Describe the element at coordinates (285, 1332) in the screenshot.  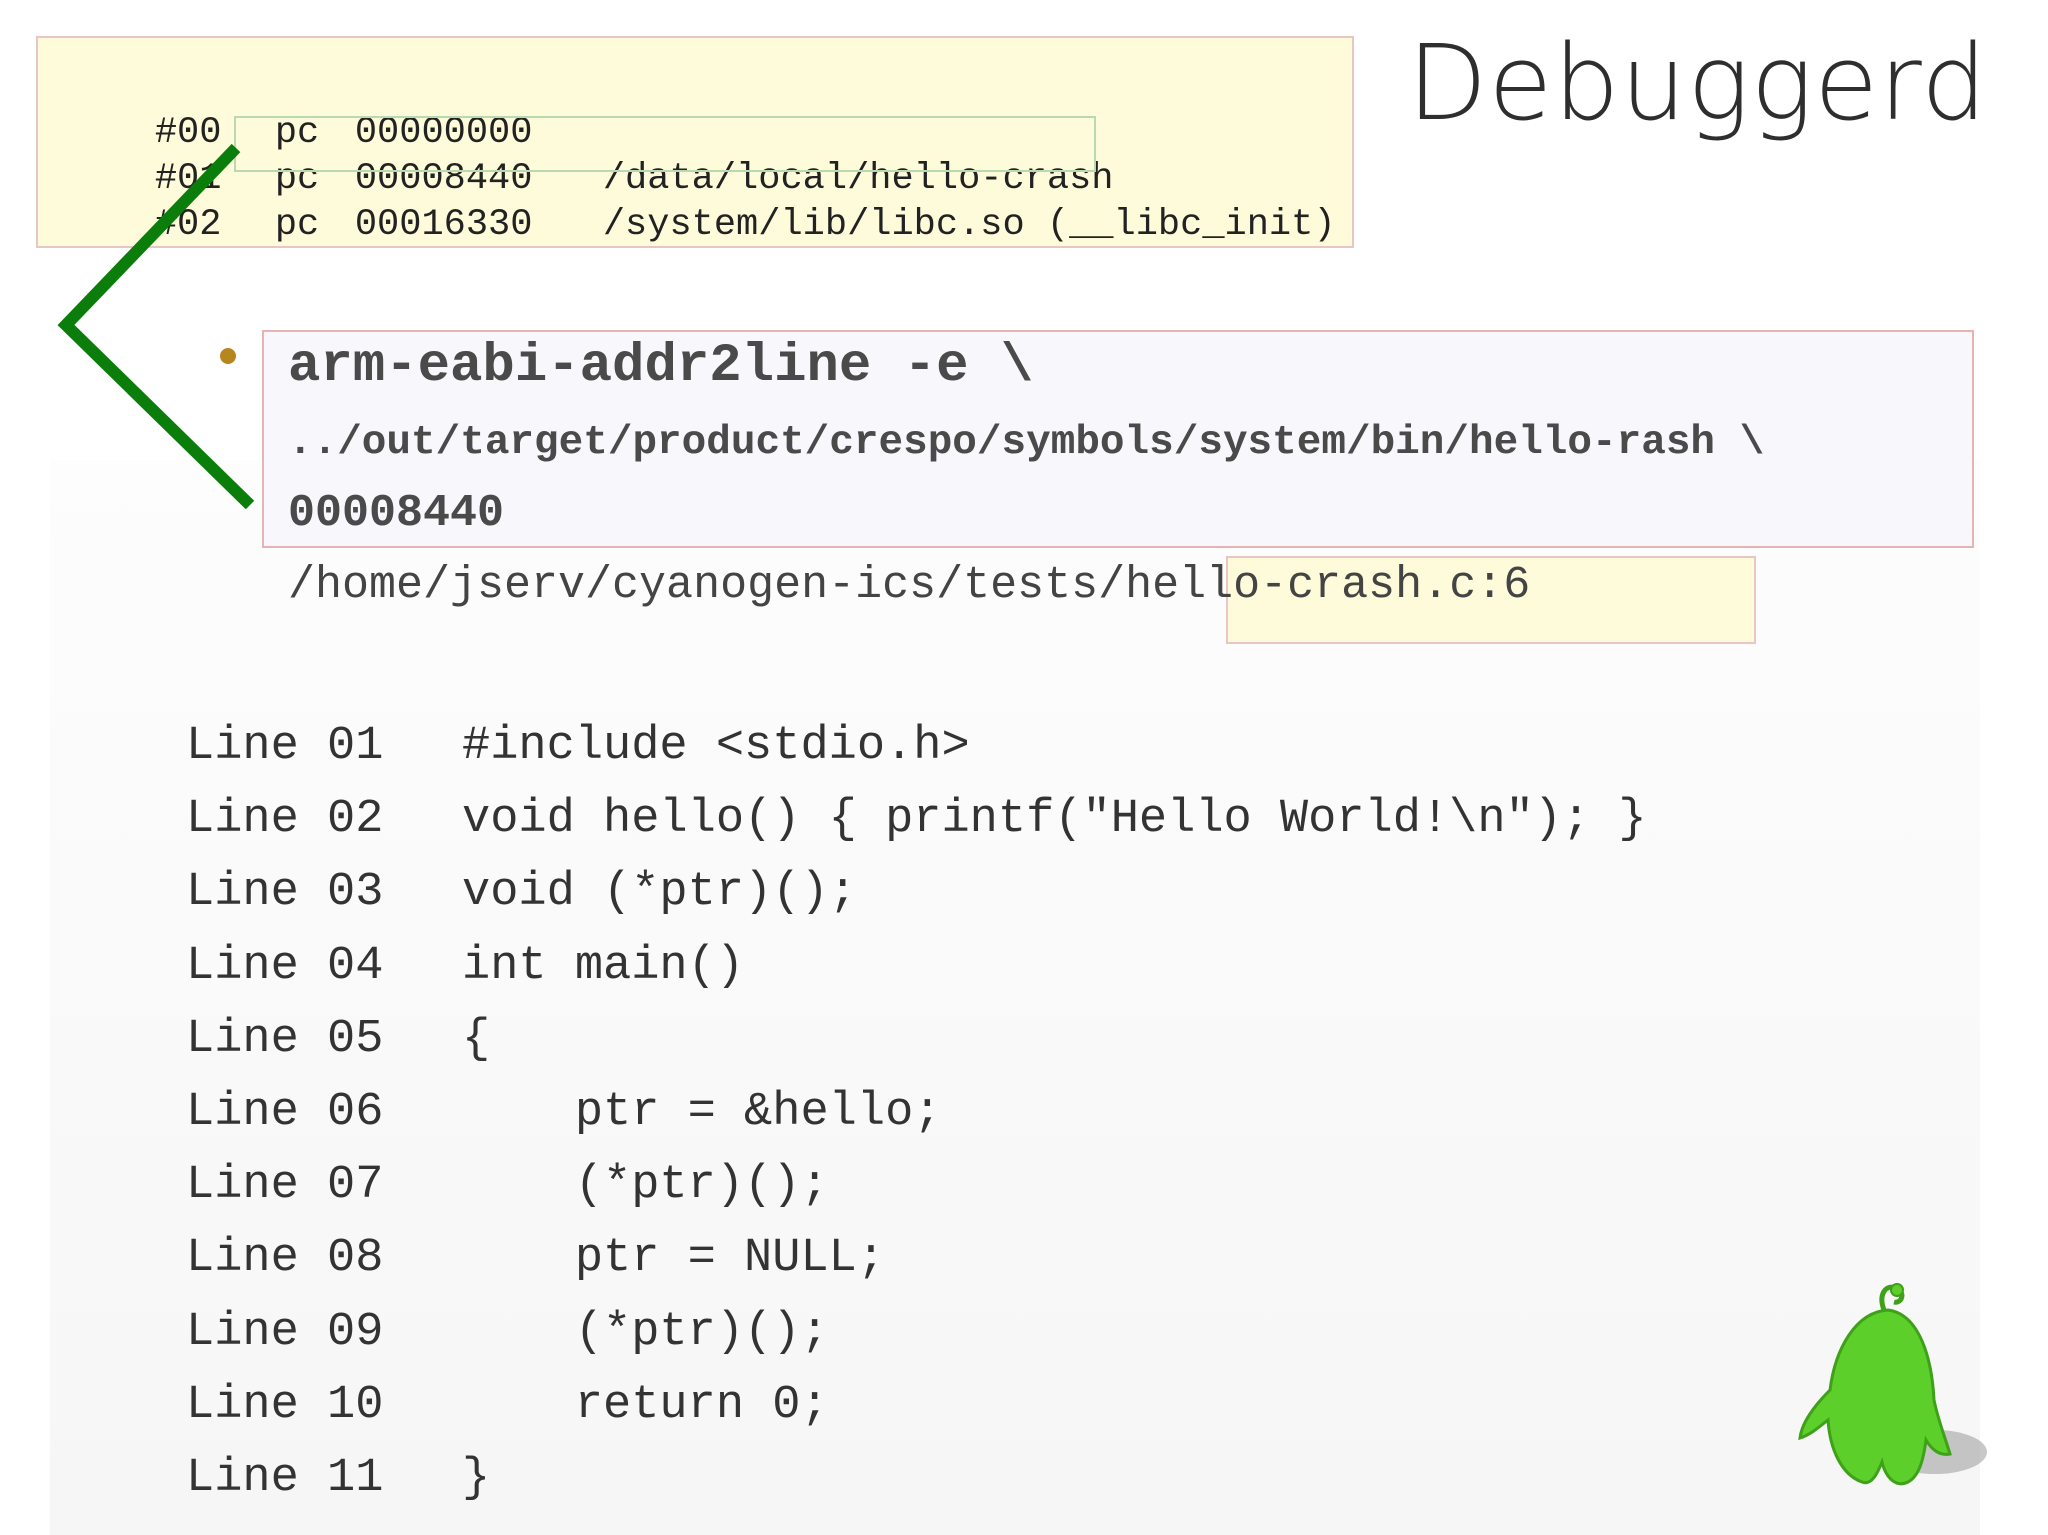
I see `line-number: Line 09` at that location.